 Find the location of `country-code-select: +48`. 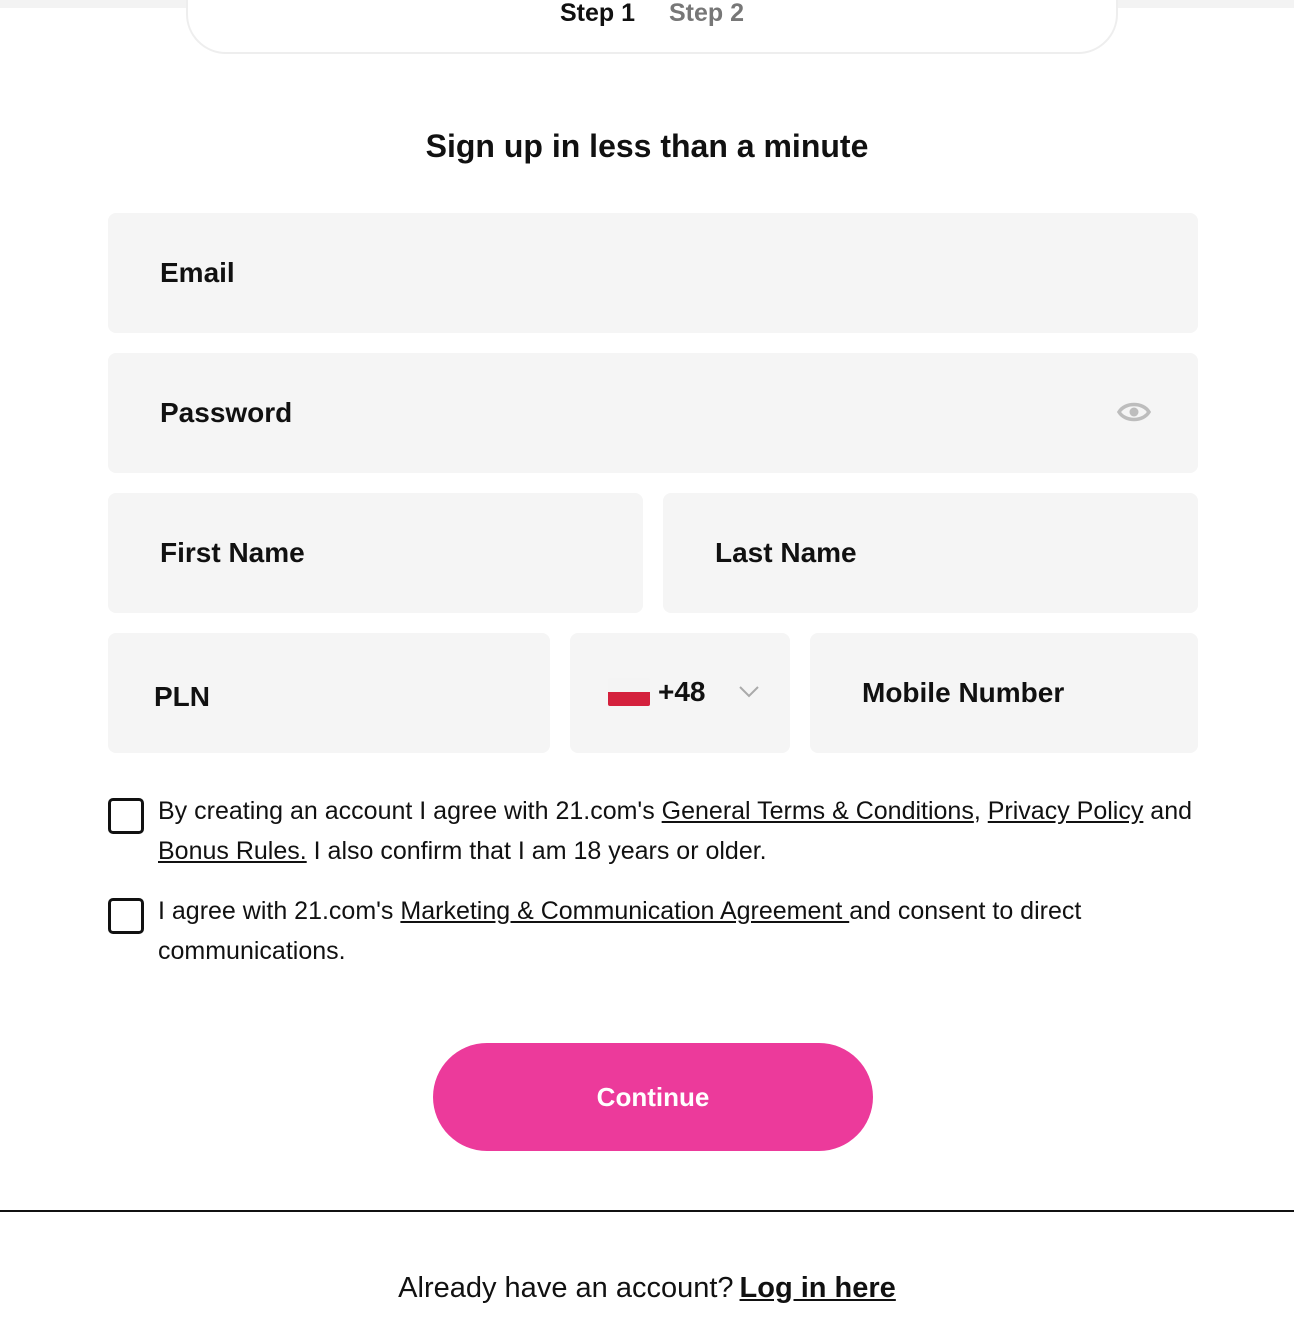

country-code-select: +48 is located at coordinates (680, 693).